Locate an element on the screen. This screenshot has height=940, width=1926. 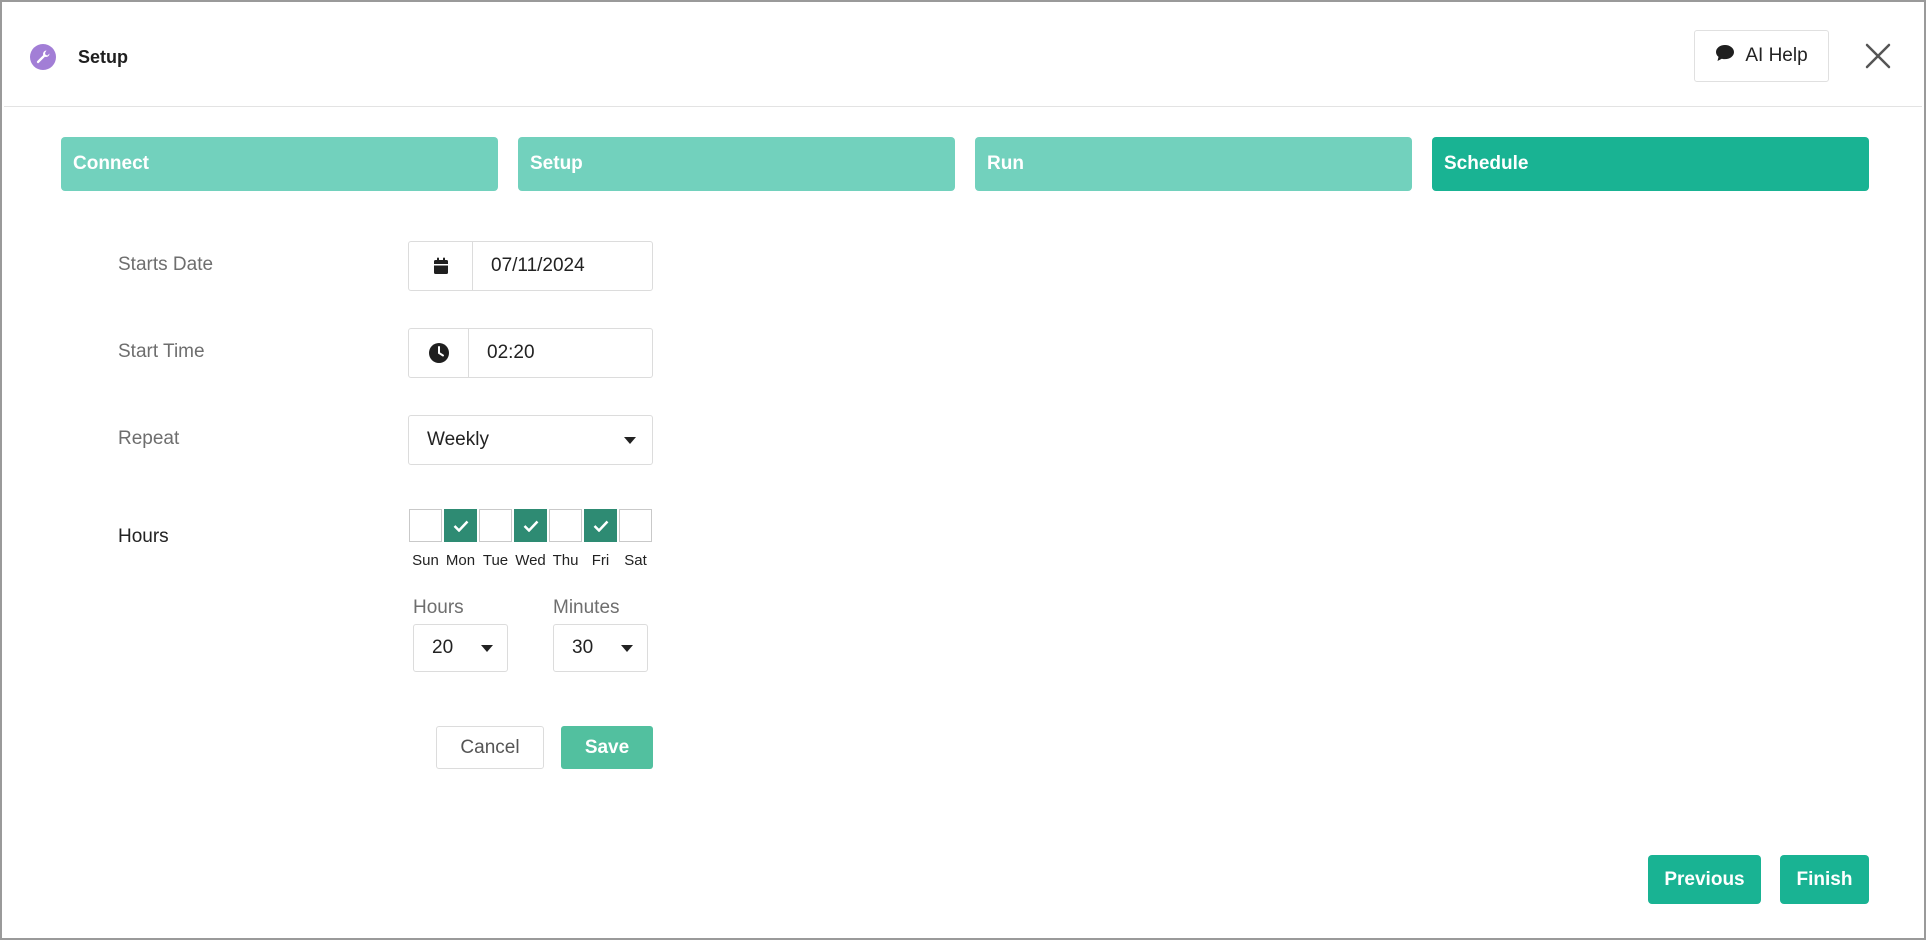
cancel-button: Cancel is located at coordinates (490, 747).